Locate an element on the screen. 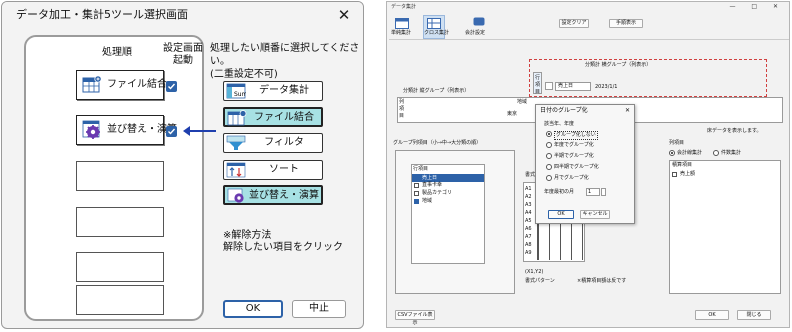 This screenshot has width=792, height=332. group-option-month: 月でグループ化 is located at coordinates (571, 178).